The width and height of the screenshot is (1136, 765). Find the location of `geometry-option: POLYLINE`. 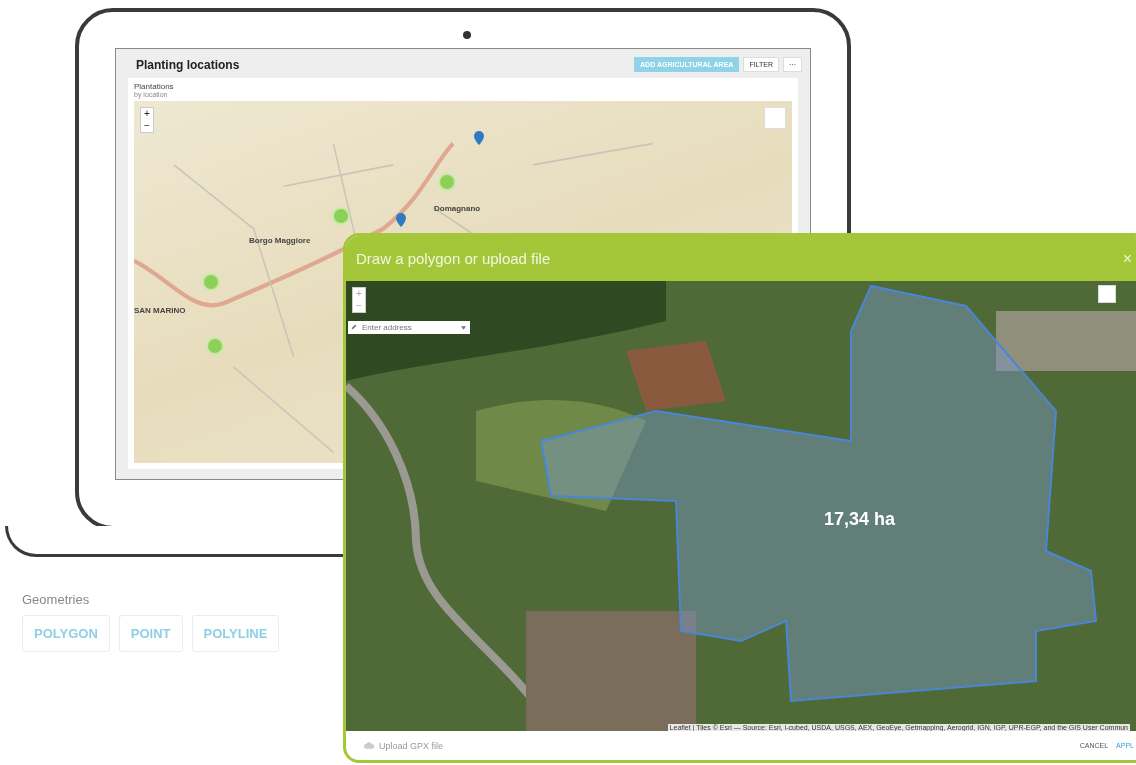

geometry-option: POLYLINE is located at coordinates (235, 633).